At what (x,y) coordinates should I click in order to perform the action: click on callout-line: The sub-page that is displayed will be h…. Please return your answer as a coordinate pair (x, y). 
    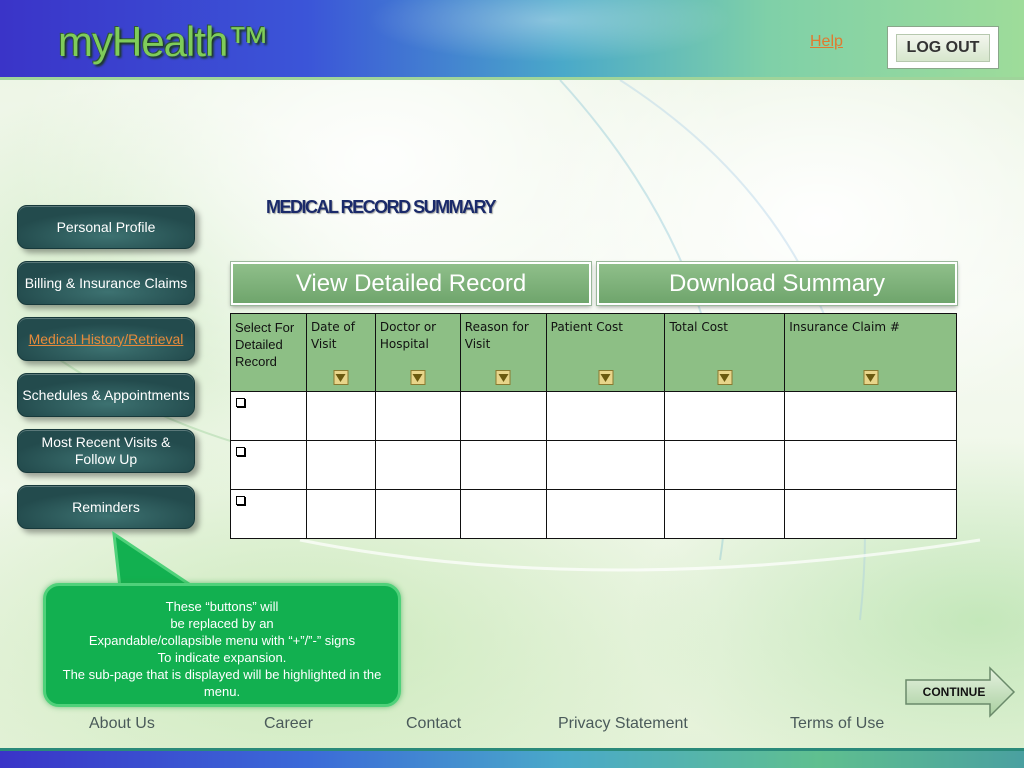
    Looking at the image, I should click on (222, 683).